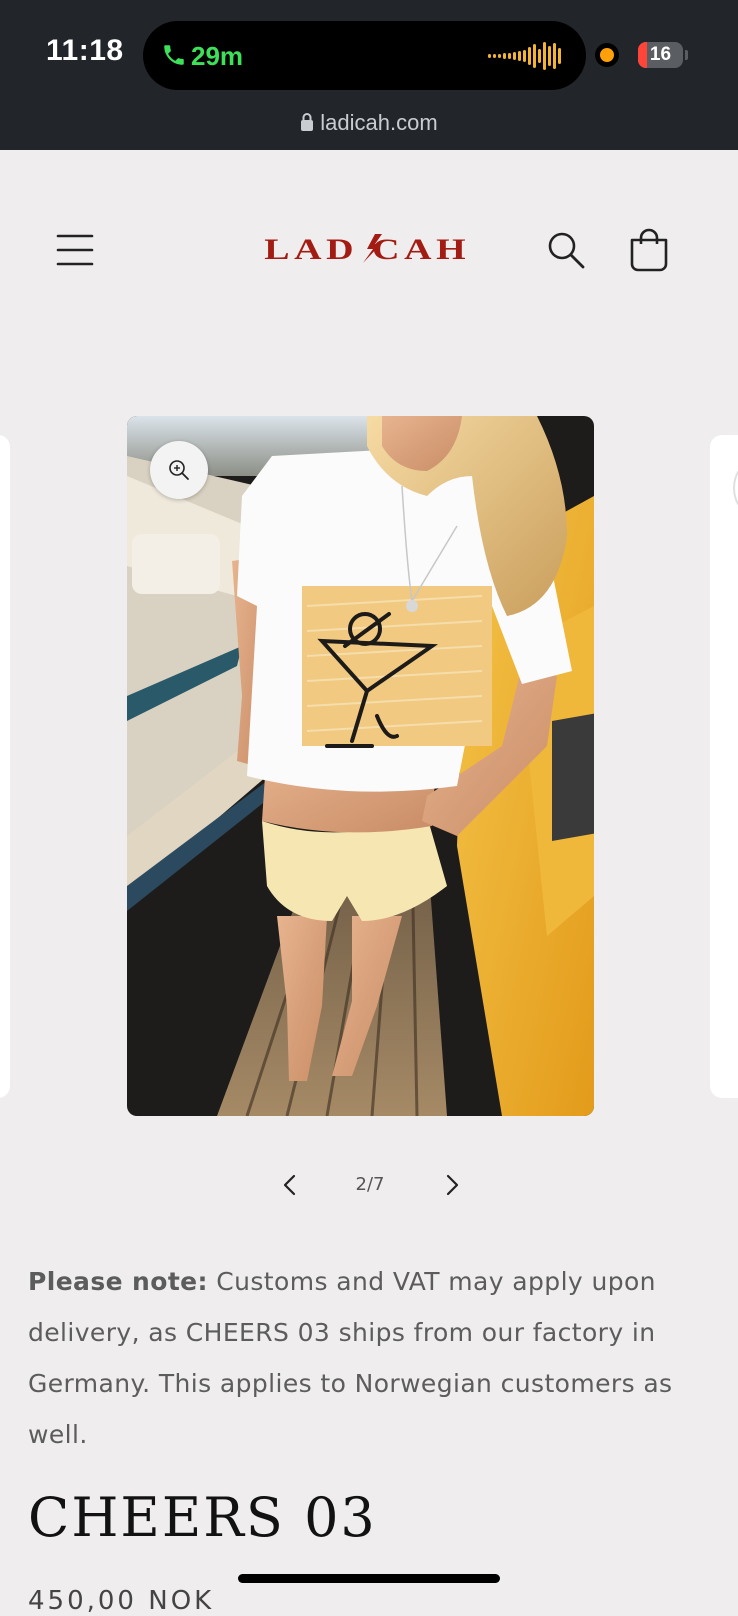 This screenshot has height=1616, width=738. I want to click on address-bar: ladicah.com, so click(369, 123).